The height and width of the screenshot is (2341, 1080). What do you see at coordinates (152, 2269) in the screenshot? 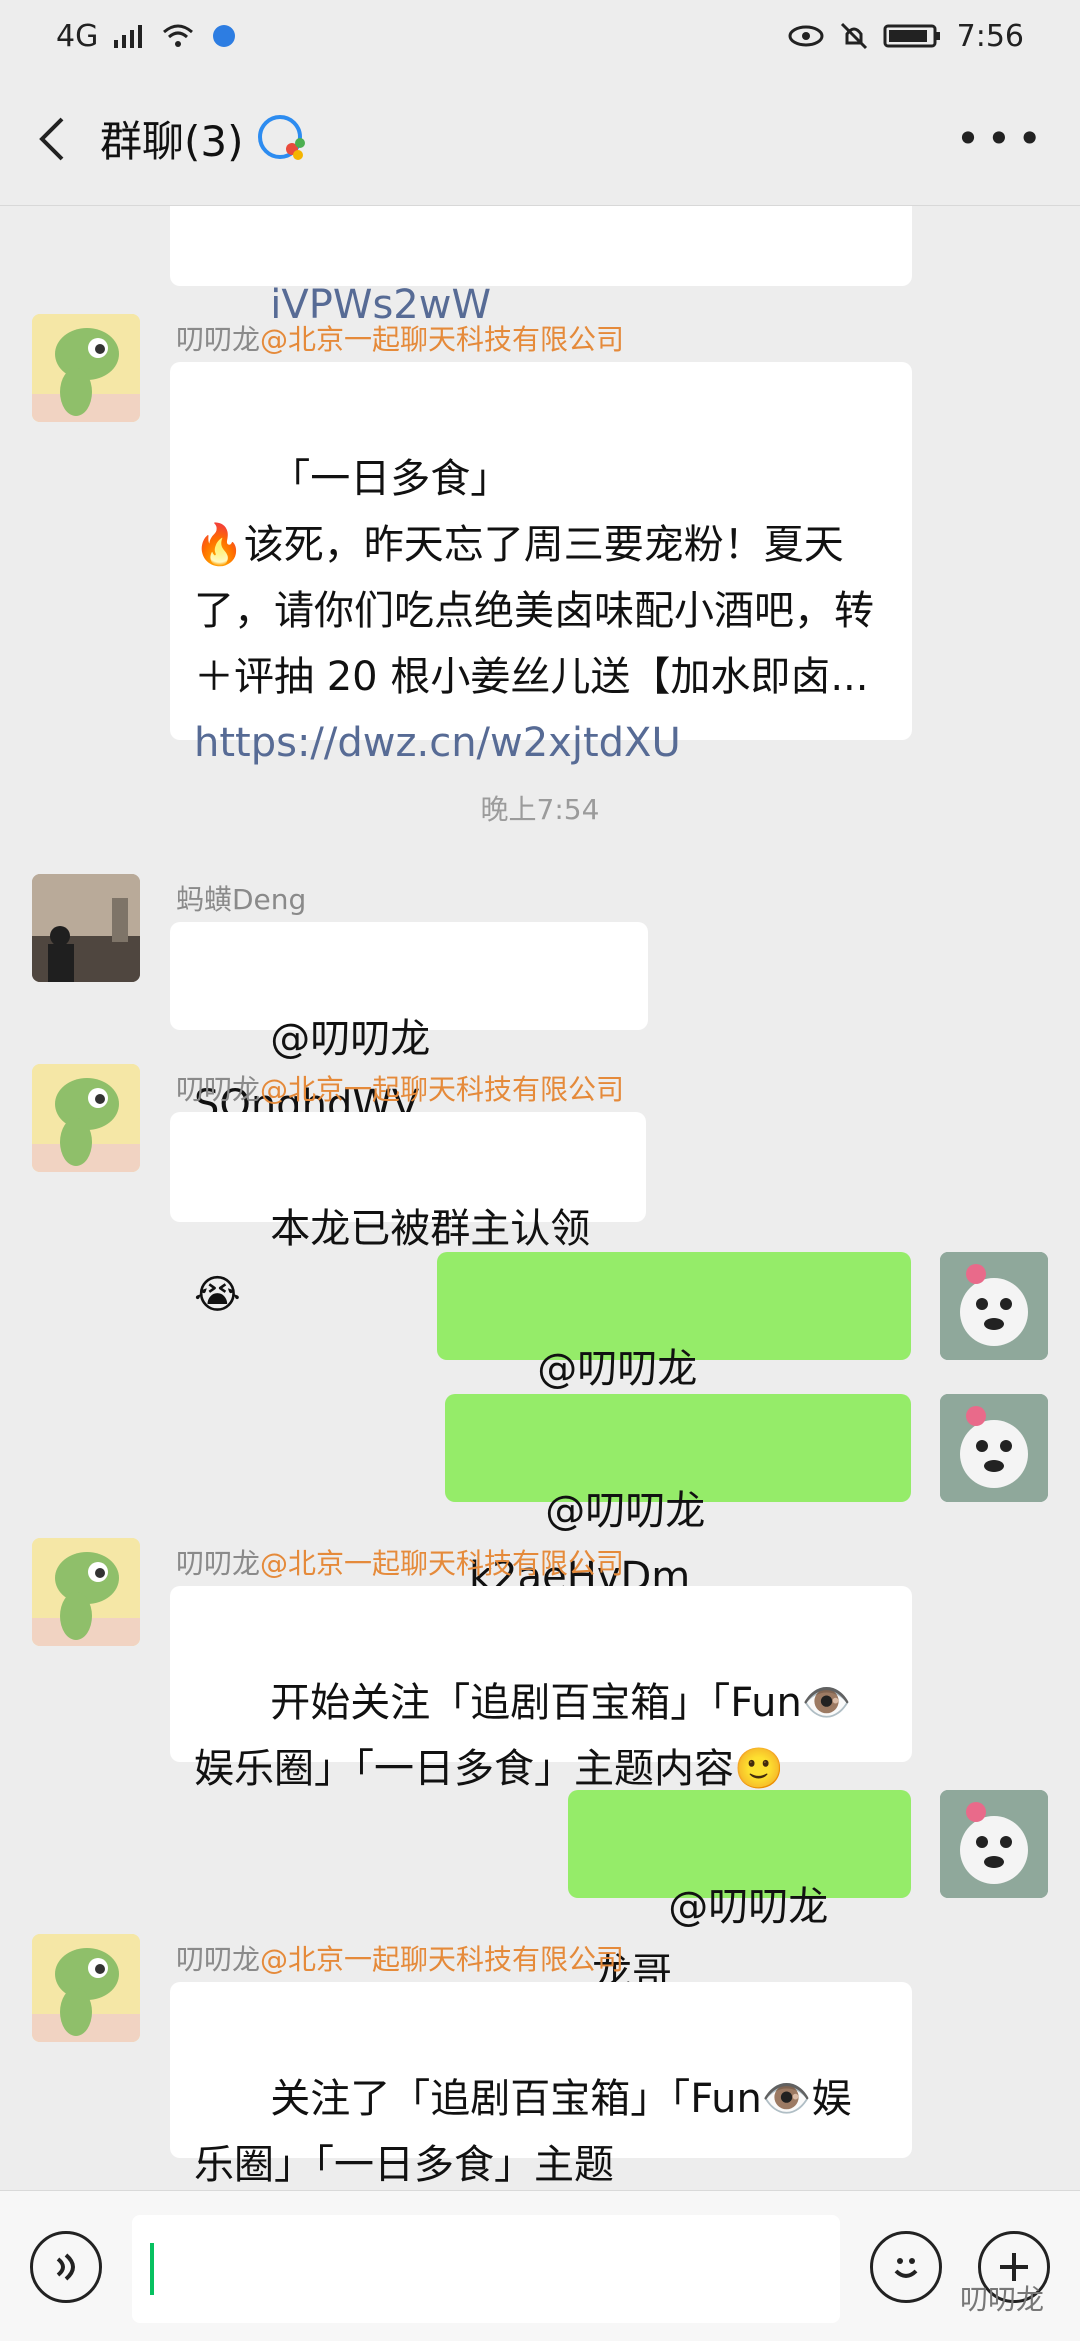
I see `text-caret` at bounding box center [152, 2269].